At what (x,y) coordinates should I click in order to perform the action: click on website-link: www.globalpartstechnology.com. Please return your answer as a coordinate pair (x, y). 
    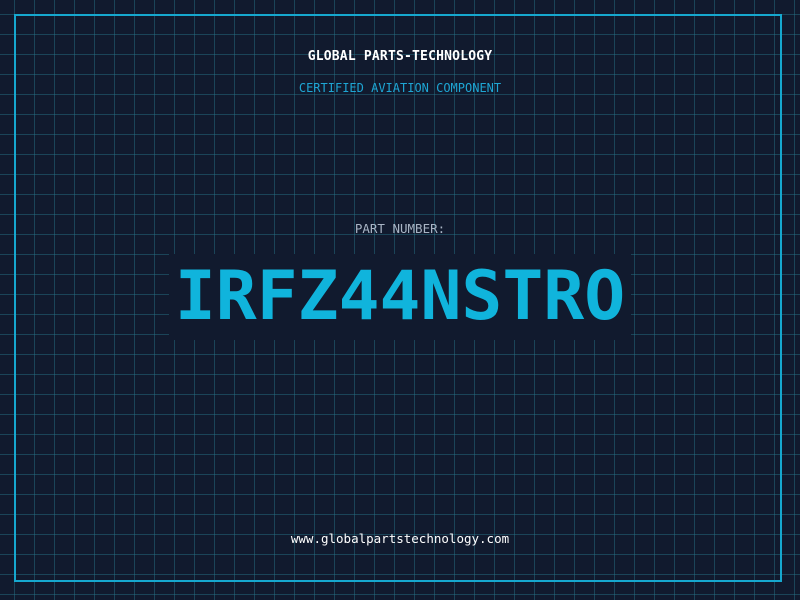
    Looking at the image, I should click on (400, 538).